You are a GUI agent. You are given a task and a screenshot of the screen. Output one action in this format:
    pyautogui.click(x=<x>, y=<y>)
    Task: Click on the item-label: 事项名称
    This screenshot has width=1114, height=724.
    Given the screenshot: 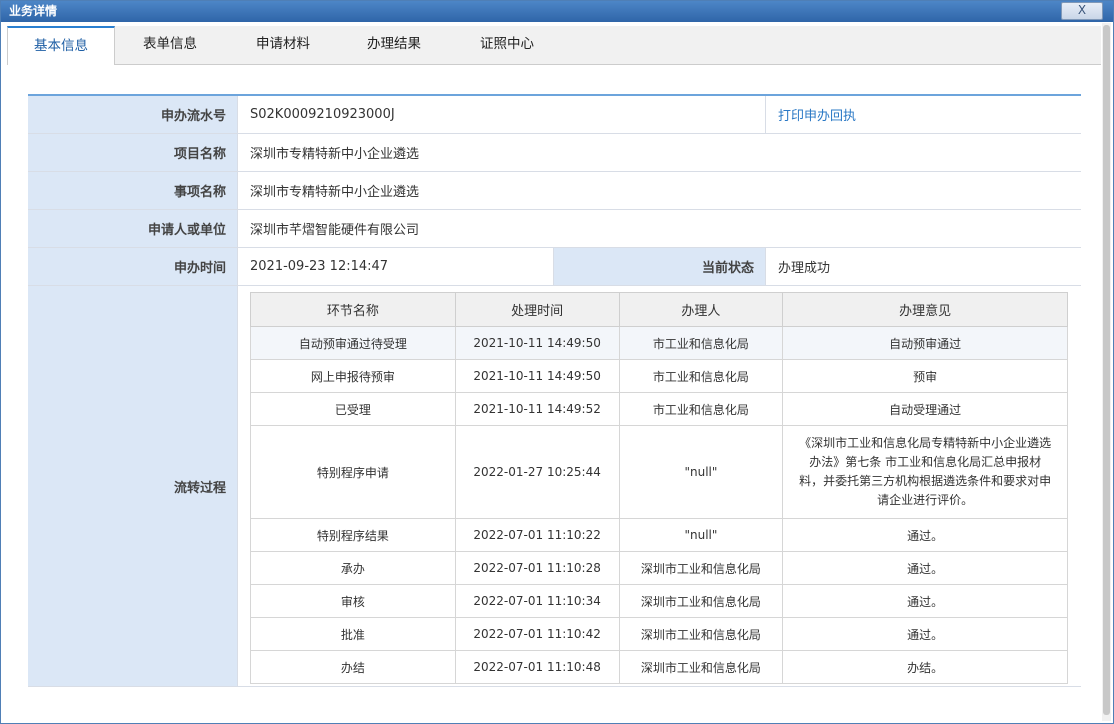 What is the action you would take?
    pyautogui.click(x=133, y=190)
    